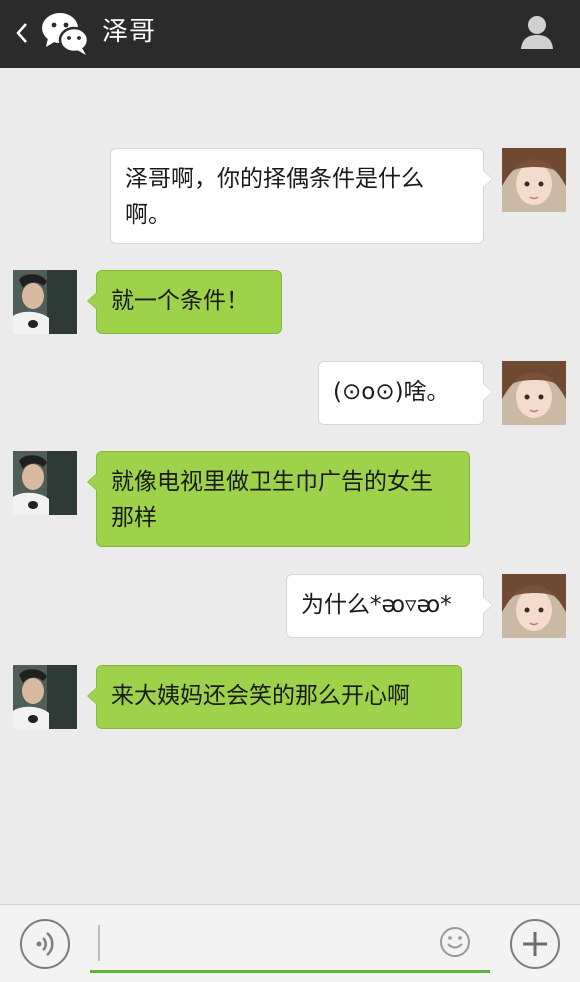  What do you see at coordinates (405, 393) in the screenshot?
I see `message-bubble-sent: (⊙o⊙)啥。` at bounding box center [405, 393].